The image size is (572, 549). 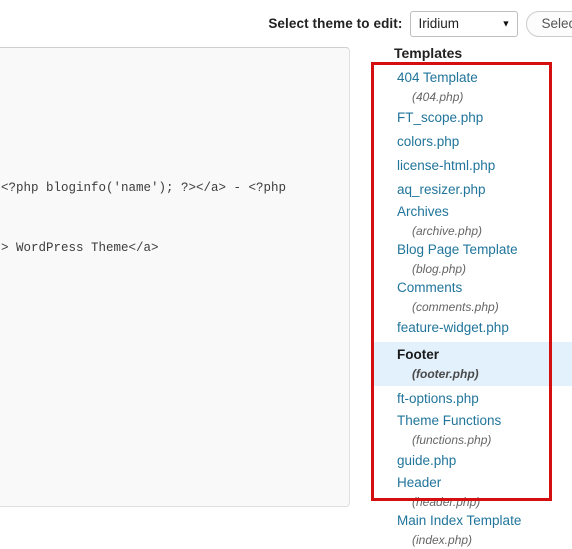 What do you see at coordinates (478, 399) in the screenshot?
I see `template-link: ft-options.php` at bounding box center [478, 399].